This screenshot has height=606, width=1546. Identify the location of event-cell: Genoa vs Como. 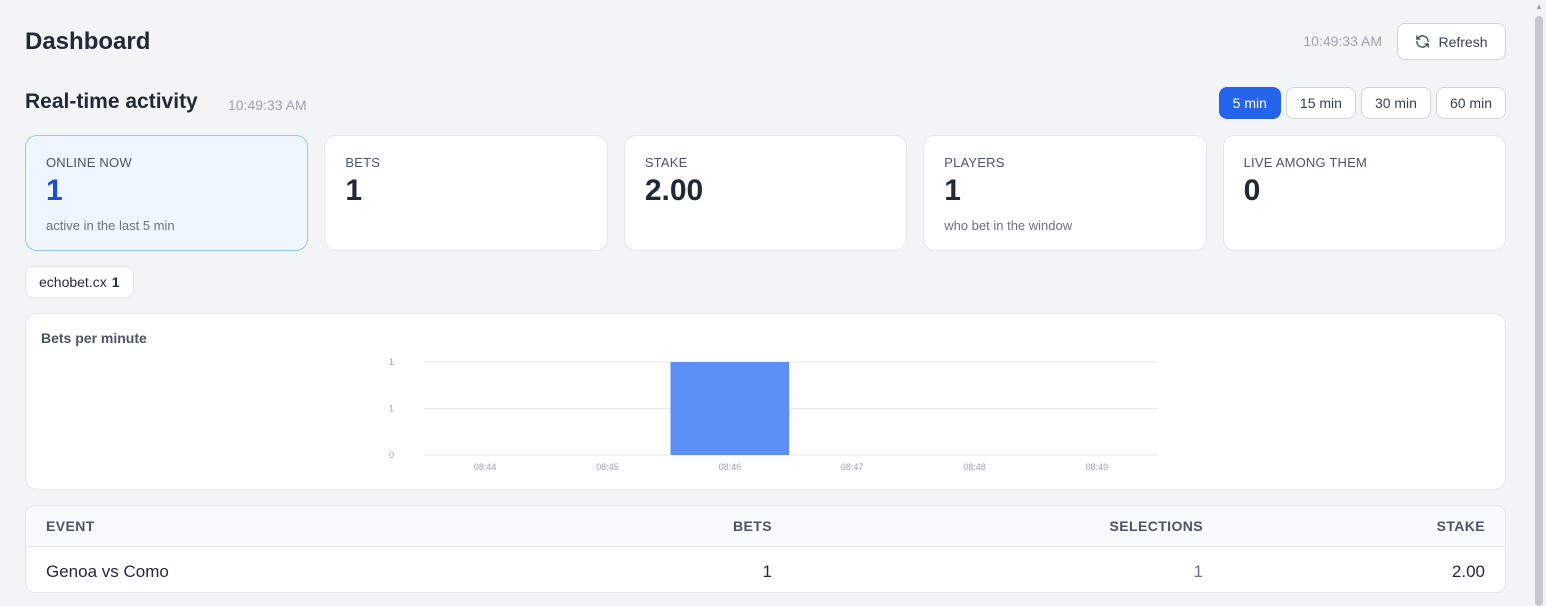
(107, 571).